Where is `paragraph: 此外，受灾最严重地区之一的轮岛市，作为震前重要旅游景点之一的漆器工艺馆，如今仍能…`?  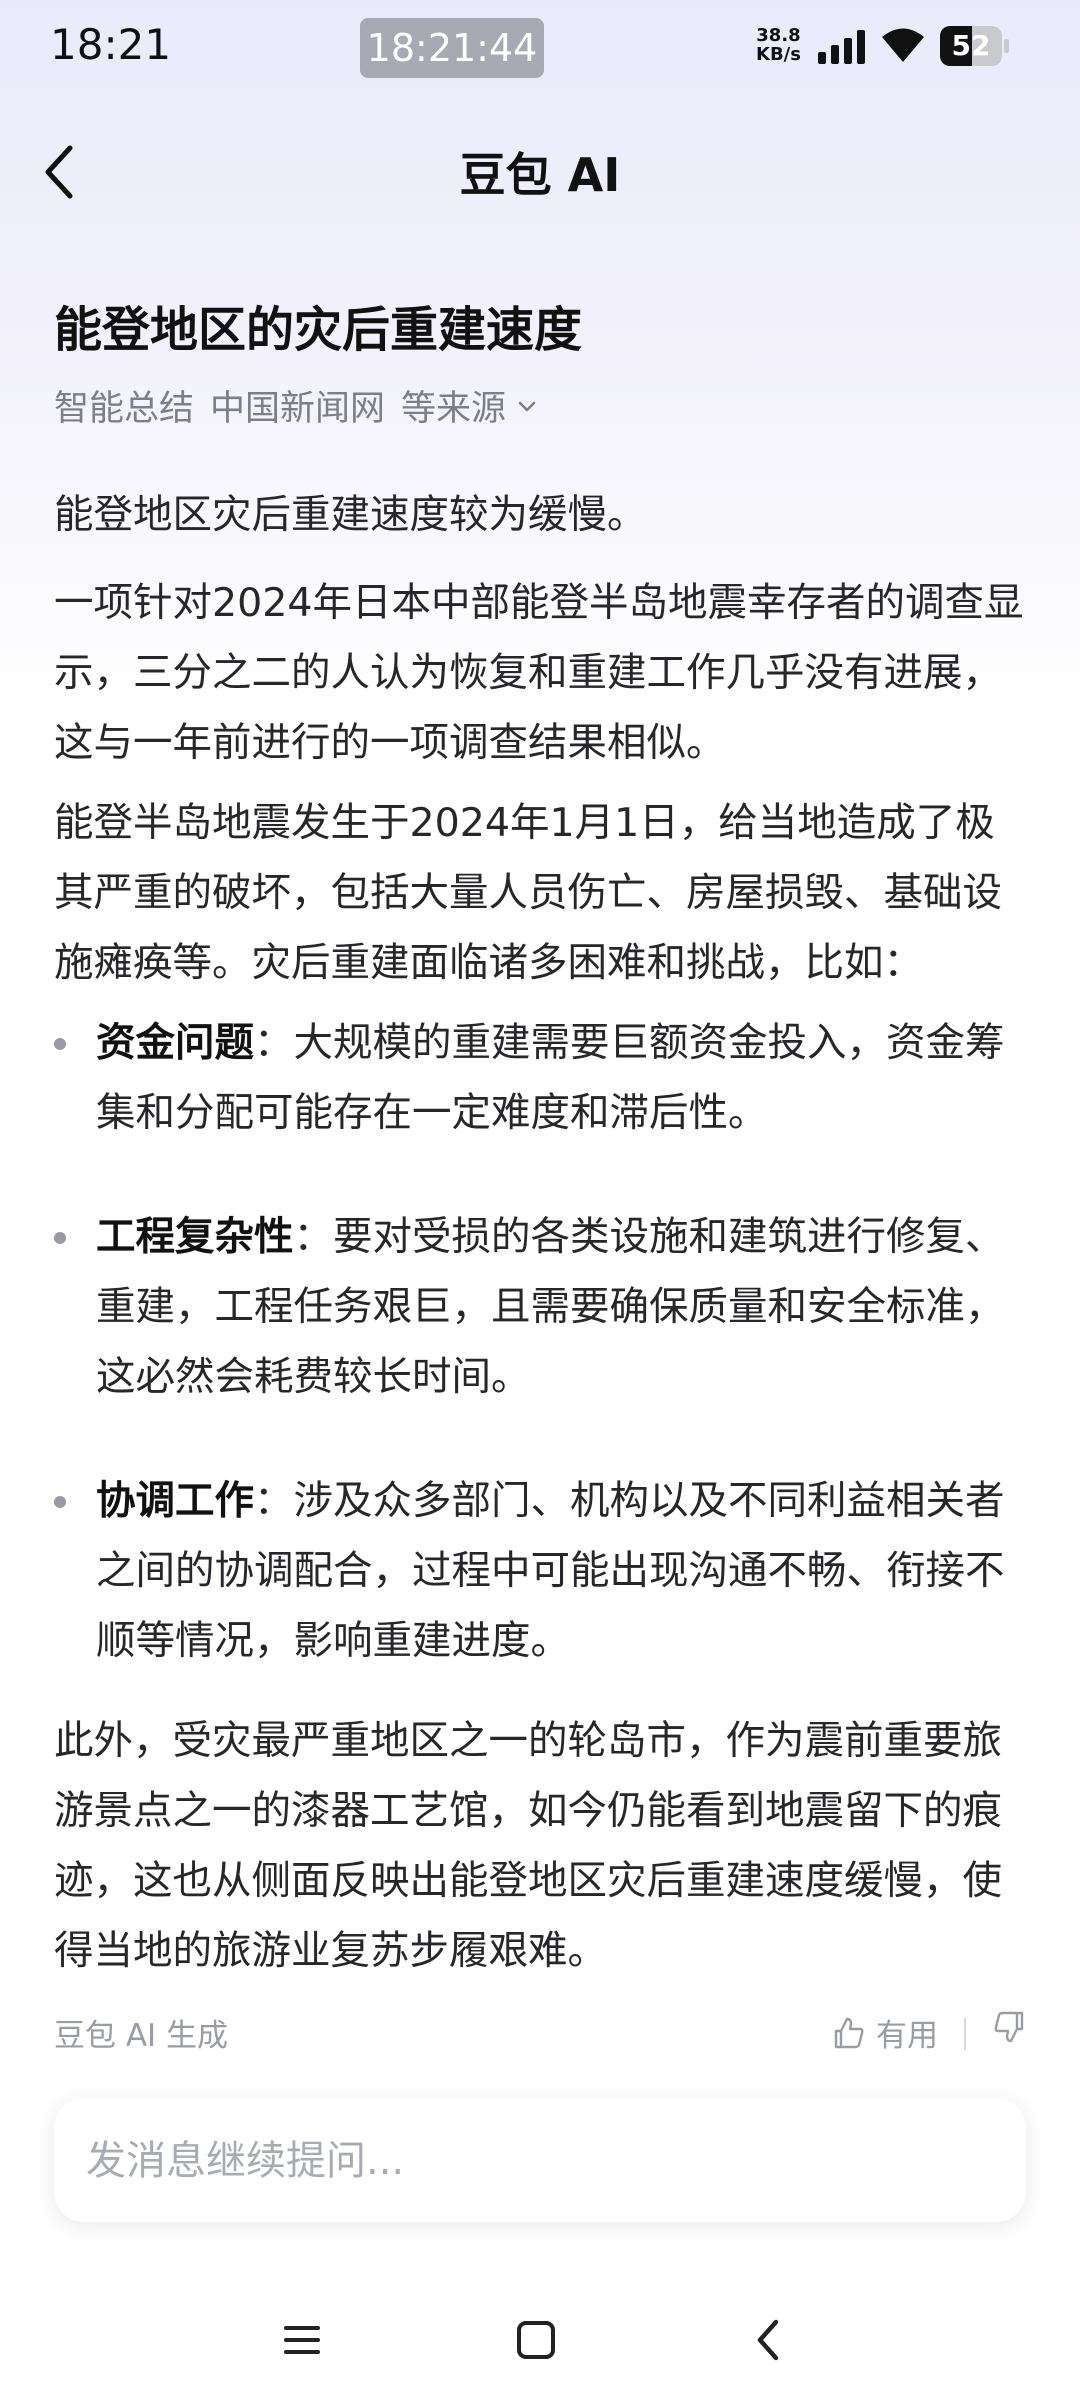 paragraph: 此外，受灾最严重地区之一的轮岛市，作为震前重要旅游景点之一的漆器工艺馆，如今仍能… is located at coordinates (528, 1846).